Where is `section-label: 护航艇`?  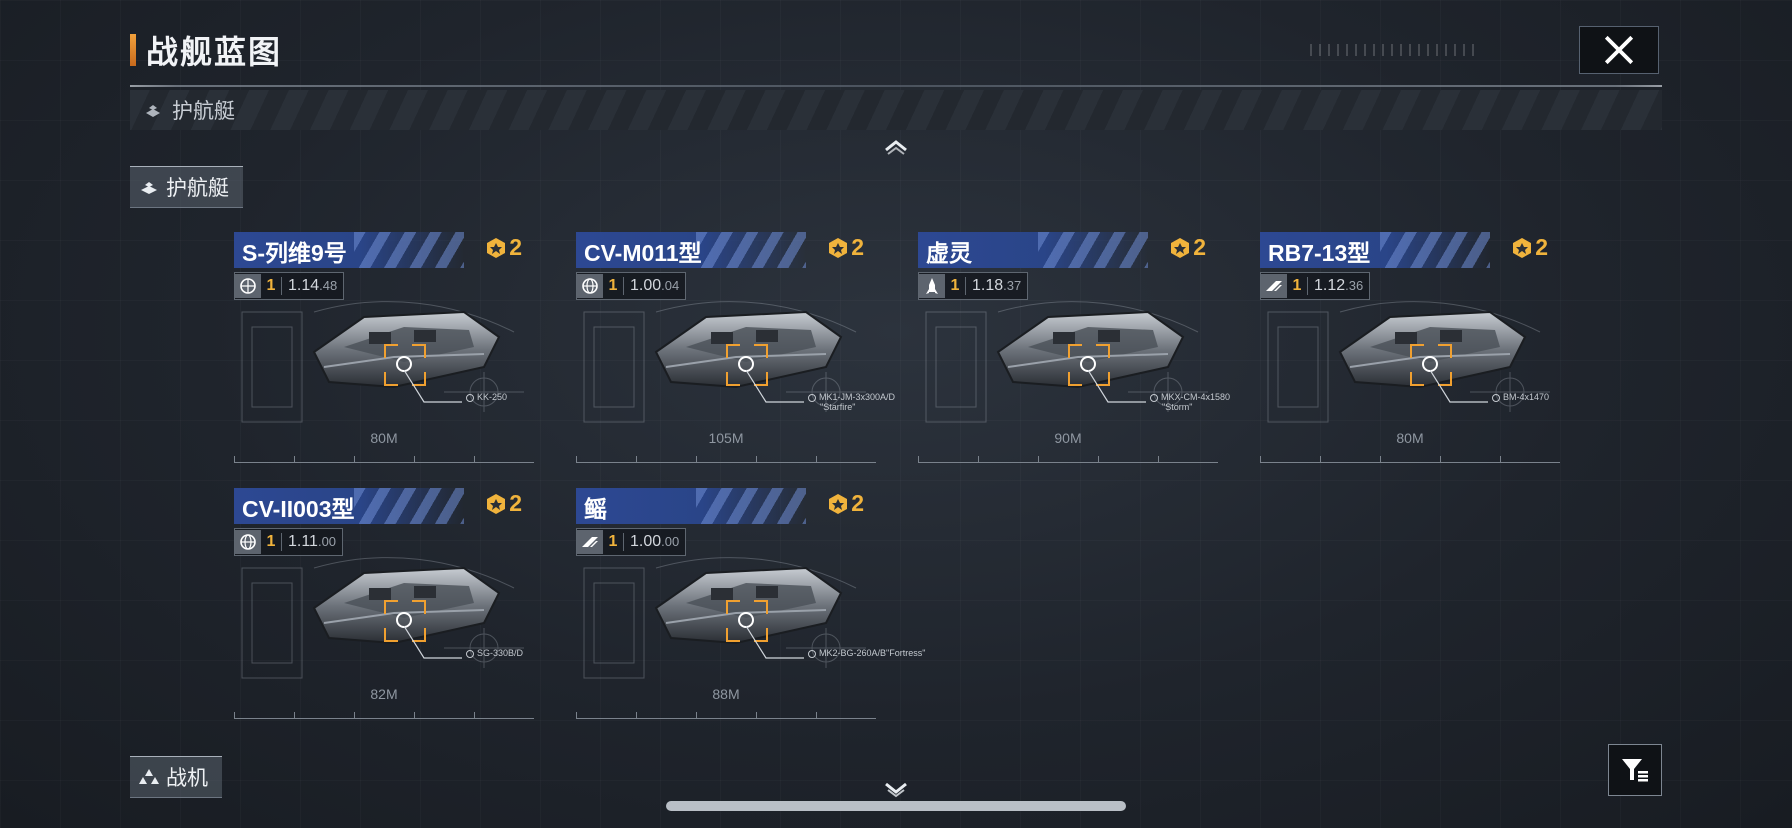 section-label: 护航艇 is located at coordinates (197, 188).